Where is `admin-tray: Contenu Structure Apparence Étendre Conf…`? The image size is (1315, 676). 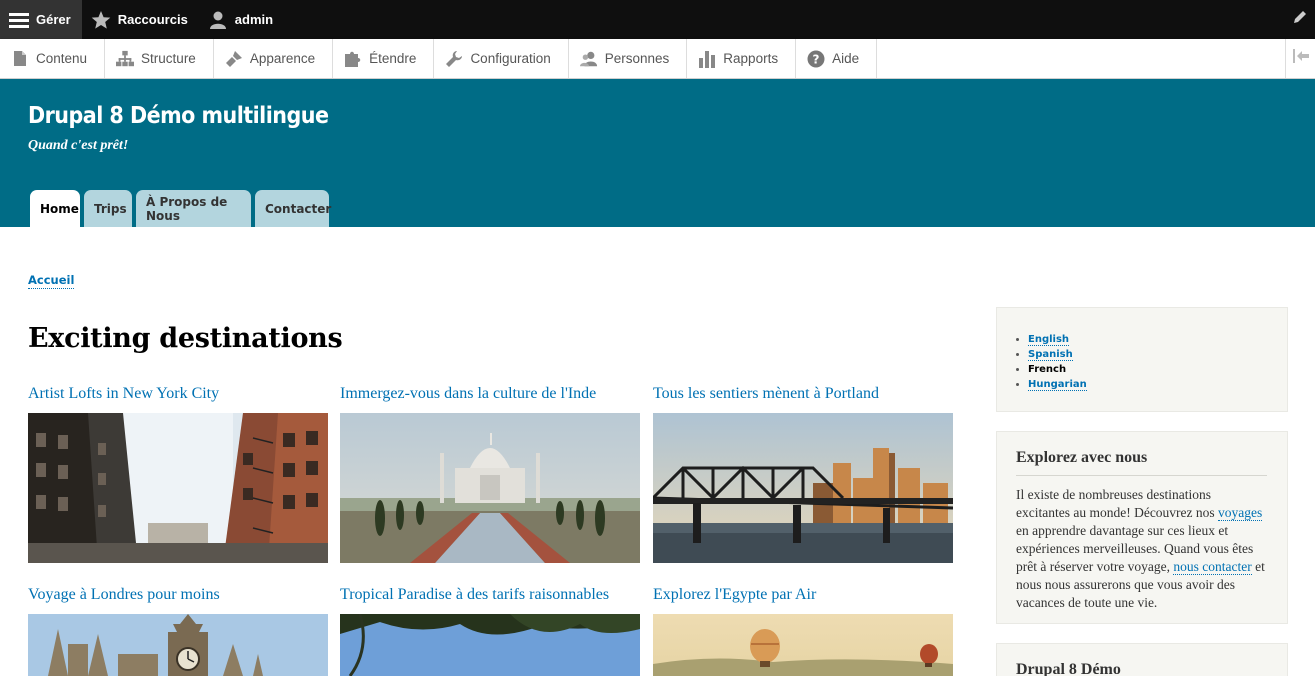 admin-tray: Contenu Structure Apparence Étendre Conf… is located at coordinates (657, 59).